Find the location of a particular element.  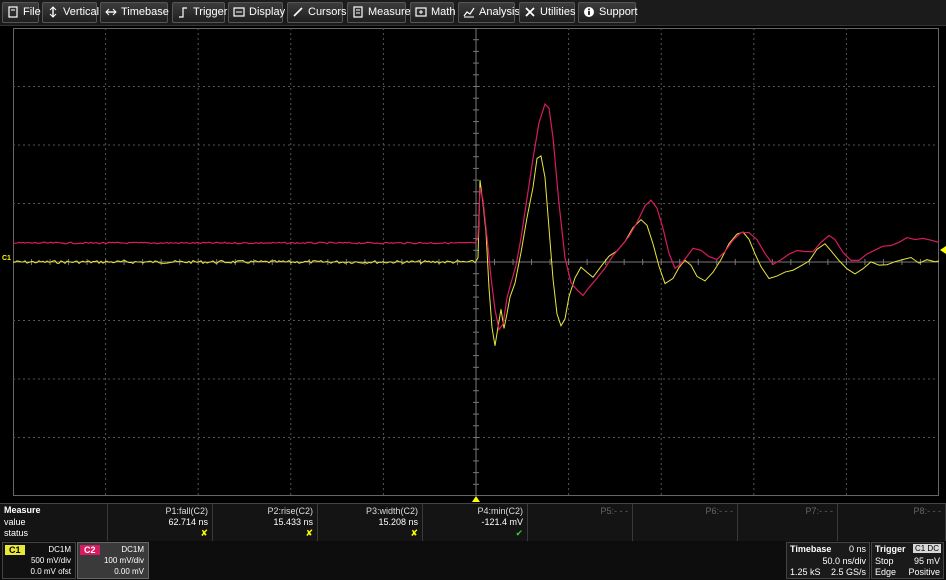

trigger-delay-marker is located at coordinates (476, 499).